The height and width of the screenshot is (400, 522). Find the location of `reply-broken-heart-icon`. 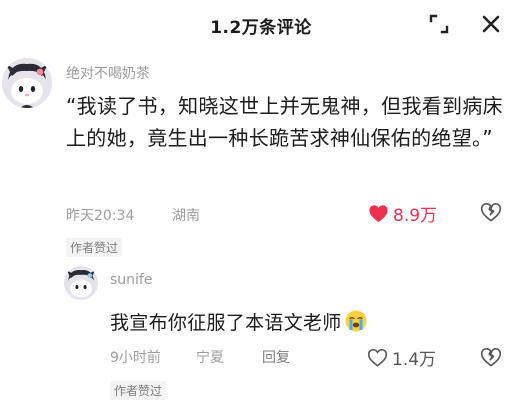

reply-broken-heart-icon is located at coordinates (491, 358).